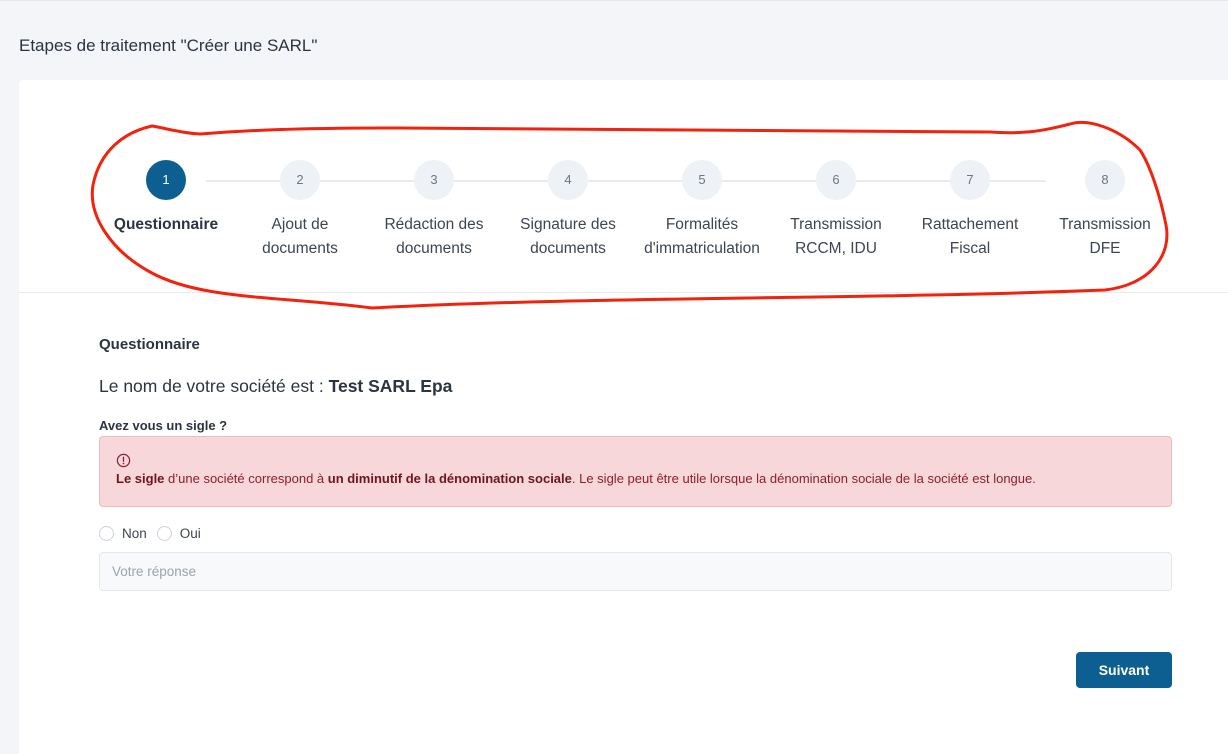 The height and width of the screenshot is (754, 1228). I want to click on step-7: 7 Rattachement Fiscal, so click(970, 210).